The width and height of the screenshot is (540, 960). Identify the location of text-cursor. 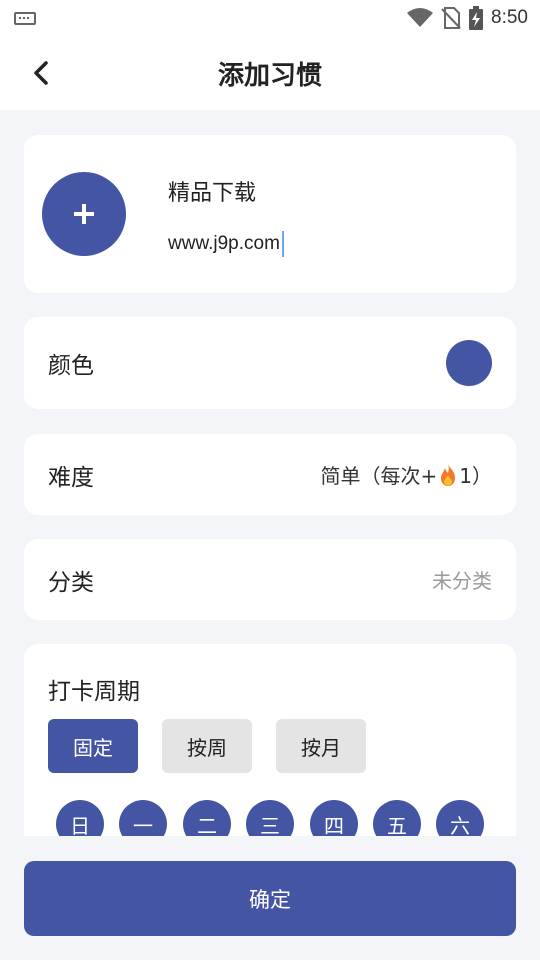
(282, 244).